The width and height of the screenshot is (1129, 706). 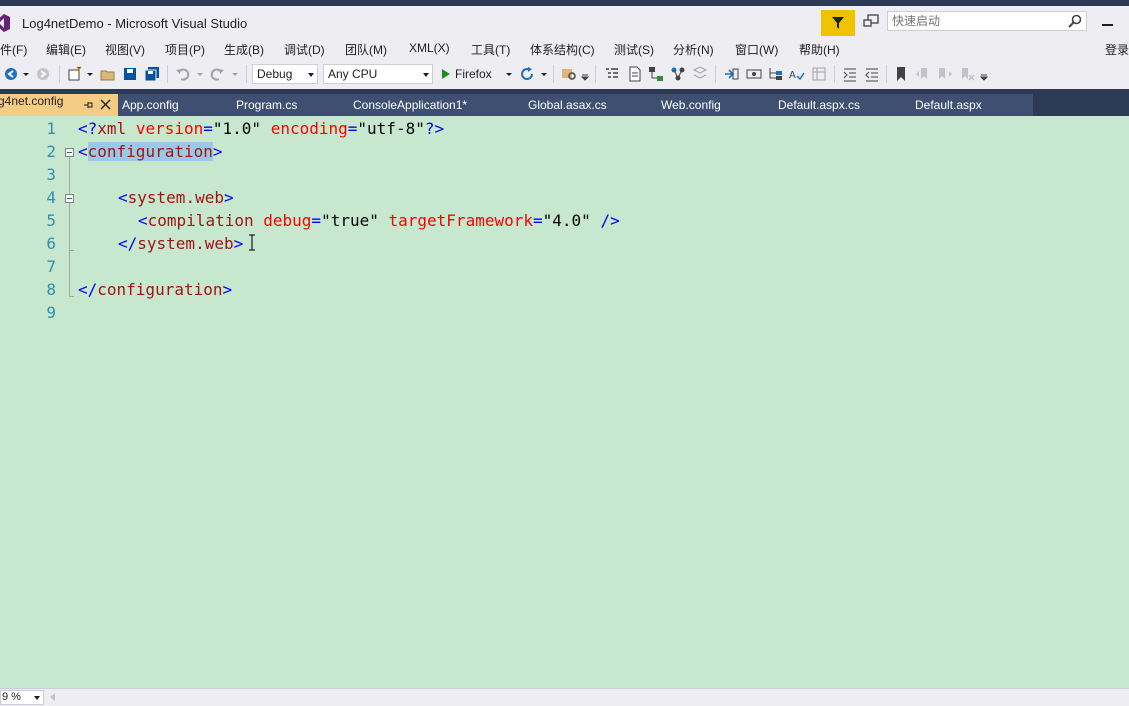 I want to click on redo-icon, so click(x=217, y=74).